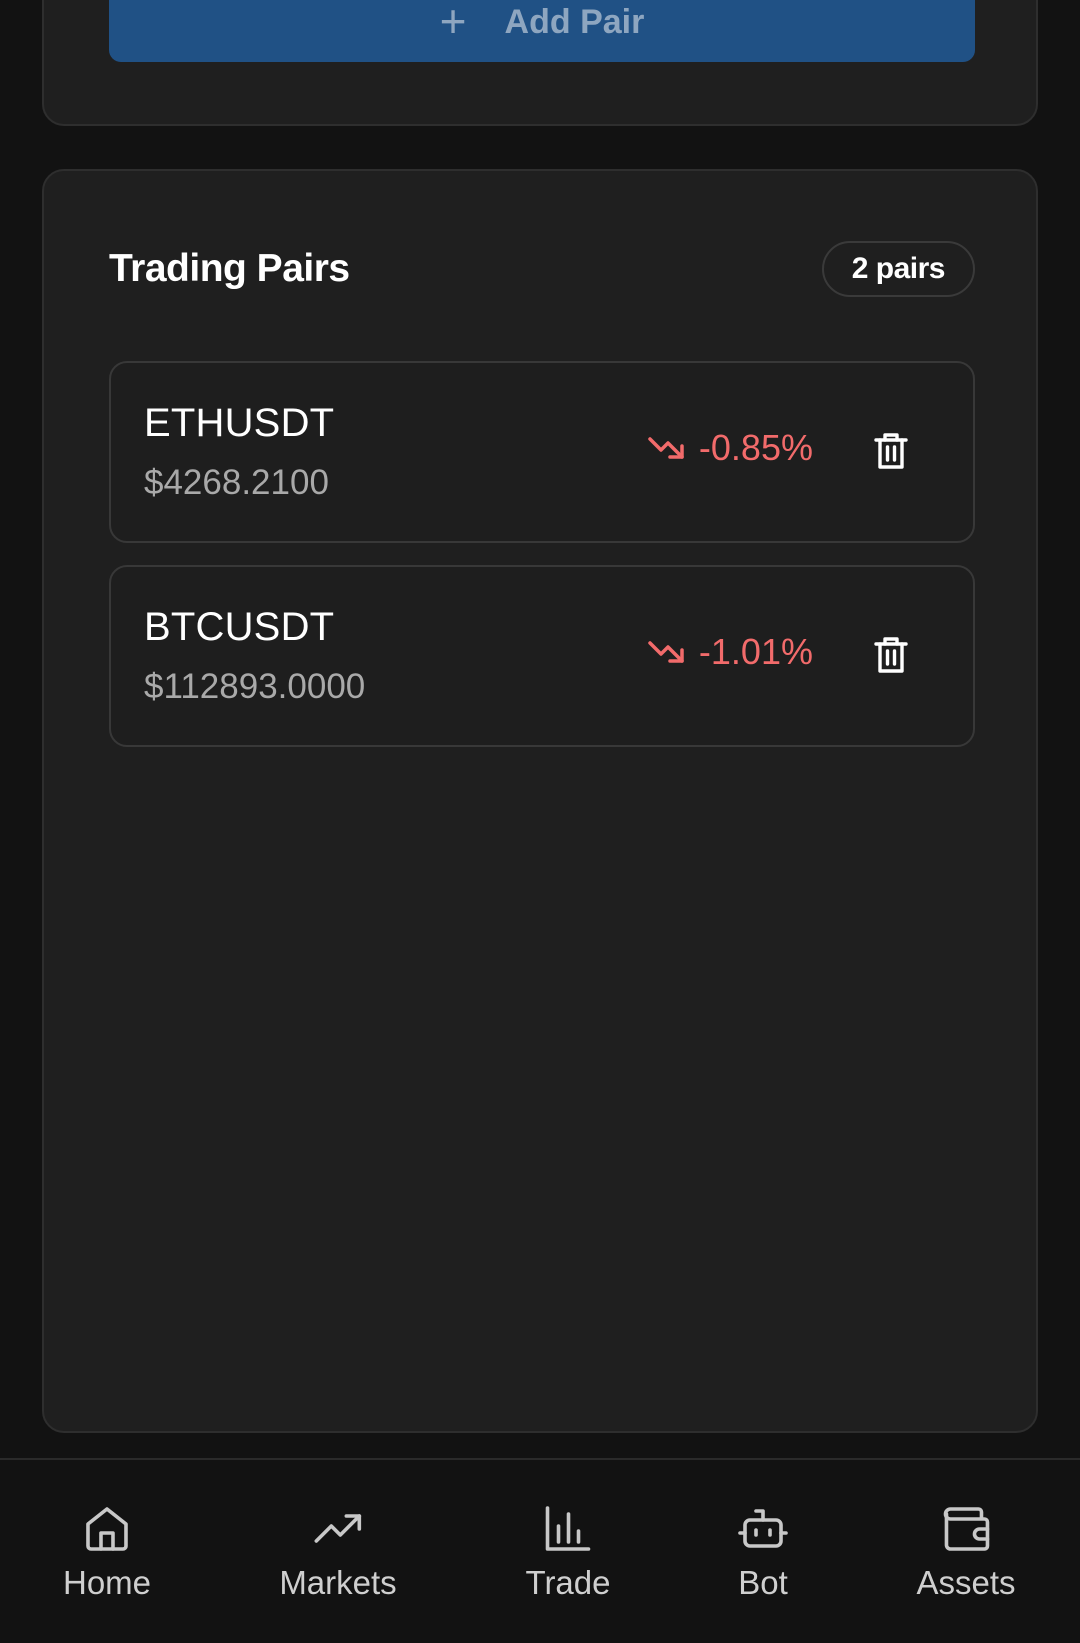 This screenshot has height=1643, width=1080. What do you see at coordinates (763, 1553) in the screenshot?
I see `nav-item-bot: Bot` at bounding box center [763, 1553].